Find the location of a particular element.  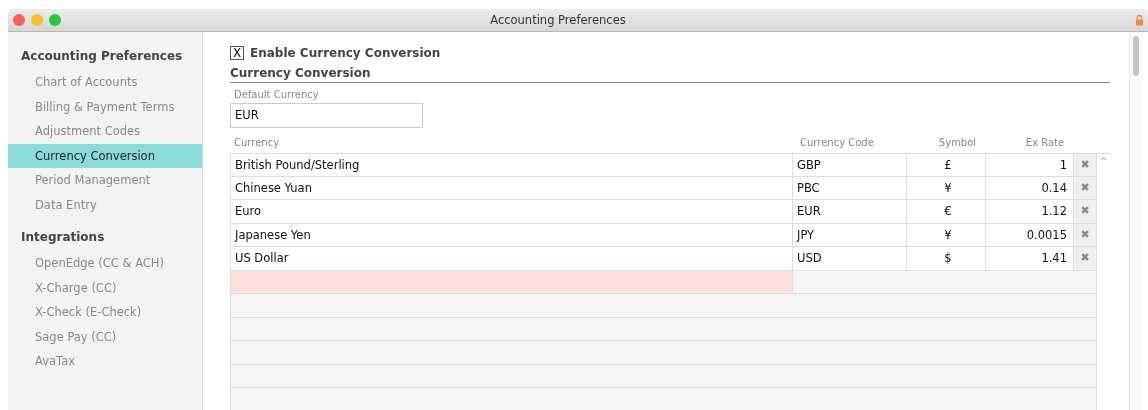

close-button is located at coordinates (19, 20).